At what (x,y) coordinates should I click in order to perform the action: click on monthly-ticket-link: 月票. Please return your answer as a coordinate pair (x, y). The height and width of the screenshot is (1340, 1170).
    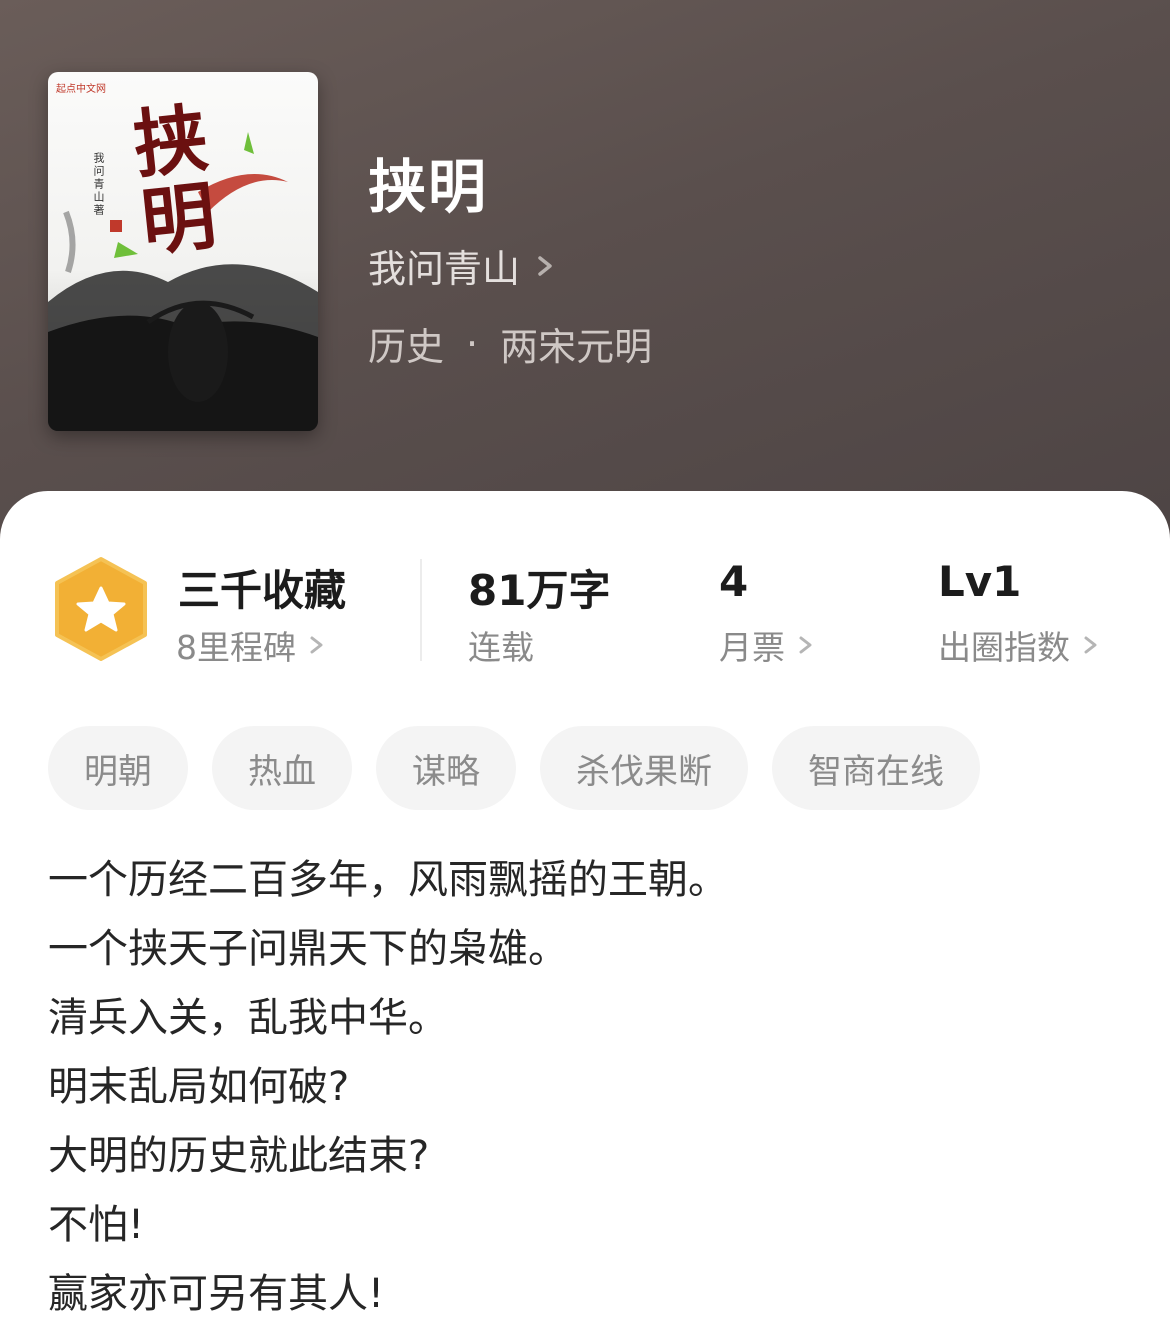
    Looking at the image, I should click on (767, 645).